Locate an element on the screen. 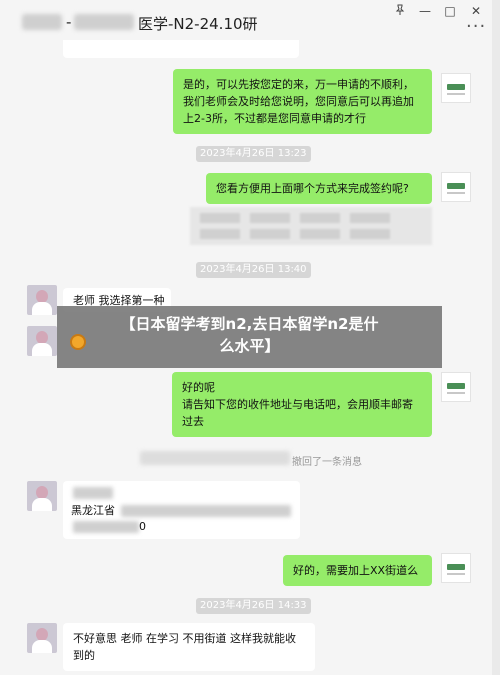  more-options-button: ··· is located at coordinates (476, 27).